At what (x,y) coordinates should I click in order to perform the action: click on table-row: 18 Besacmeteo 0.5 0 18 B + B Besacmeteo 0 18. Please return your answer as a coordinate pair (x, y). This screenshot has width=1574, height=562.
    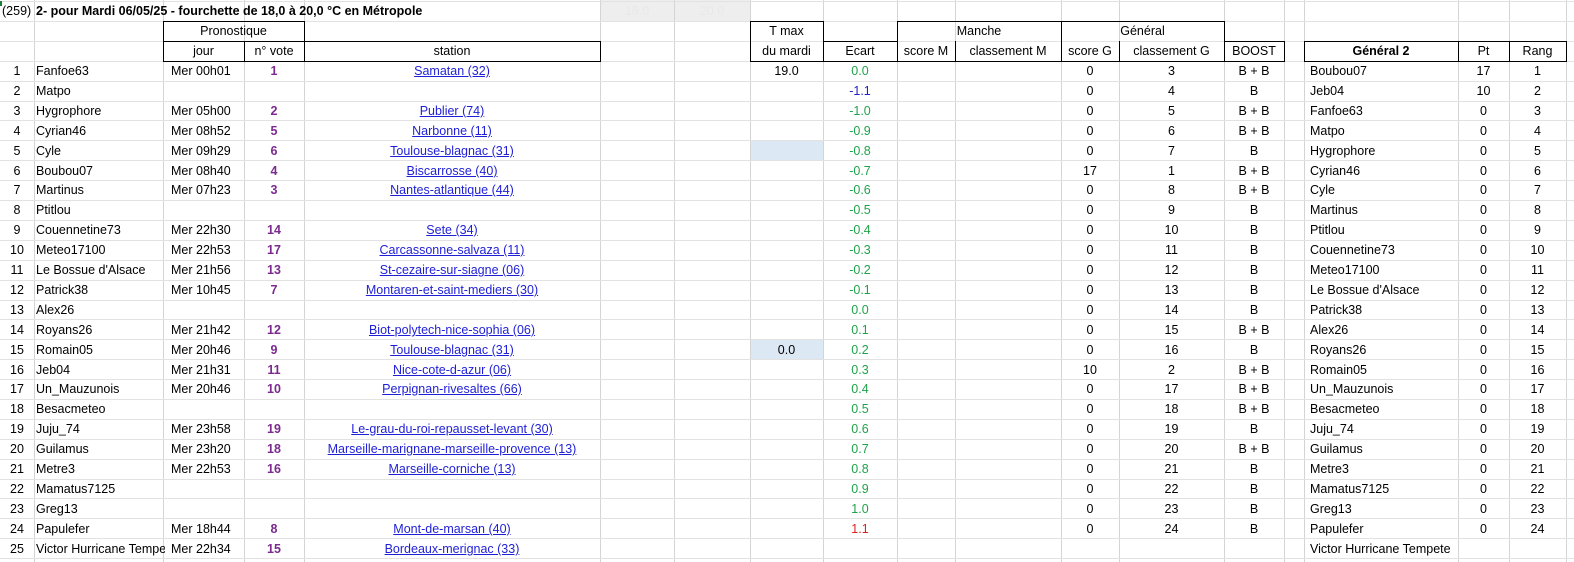
    Looking at the image, I should click on (783, 409).